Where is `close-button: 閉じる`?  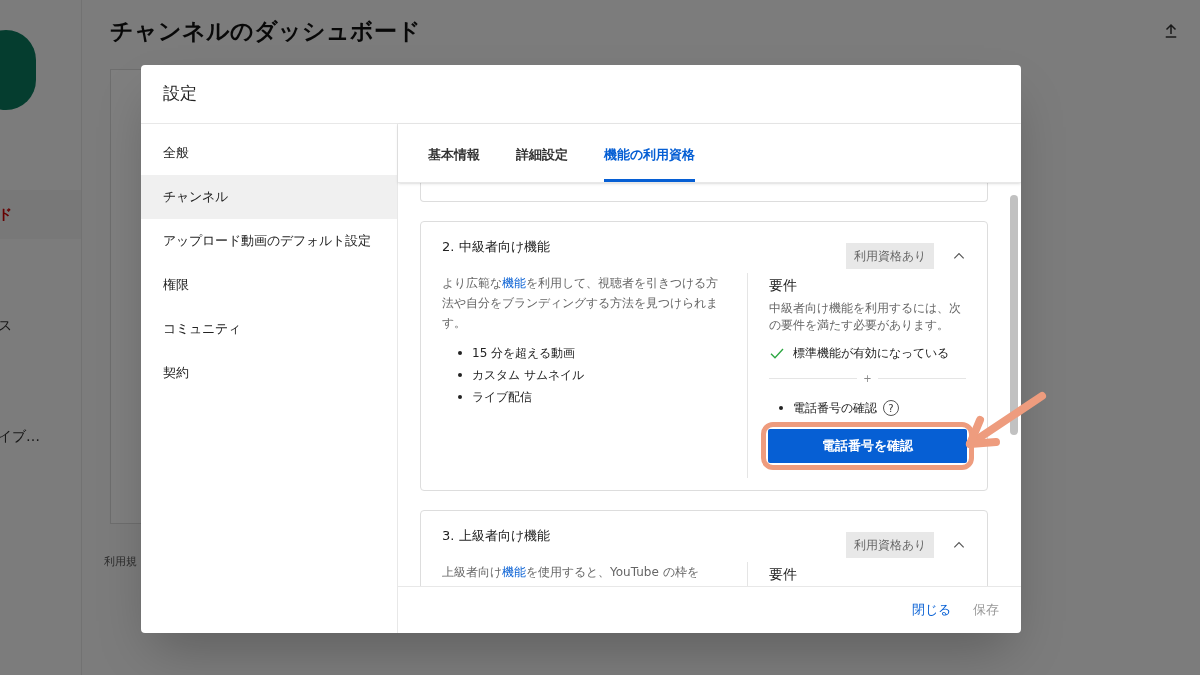
close-button: 閉じる is located at coordinates (931, 610).